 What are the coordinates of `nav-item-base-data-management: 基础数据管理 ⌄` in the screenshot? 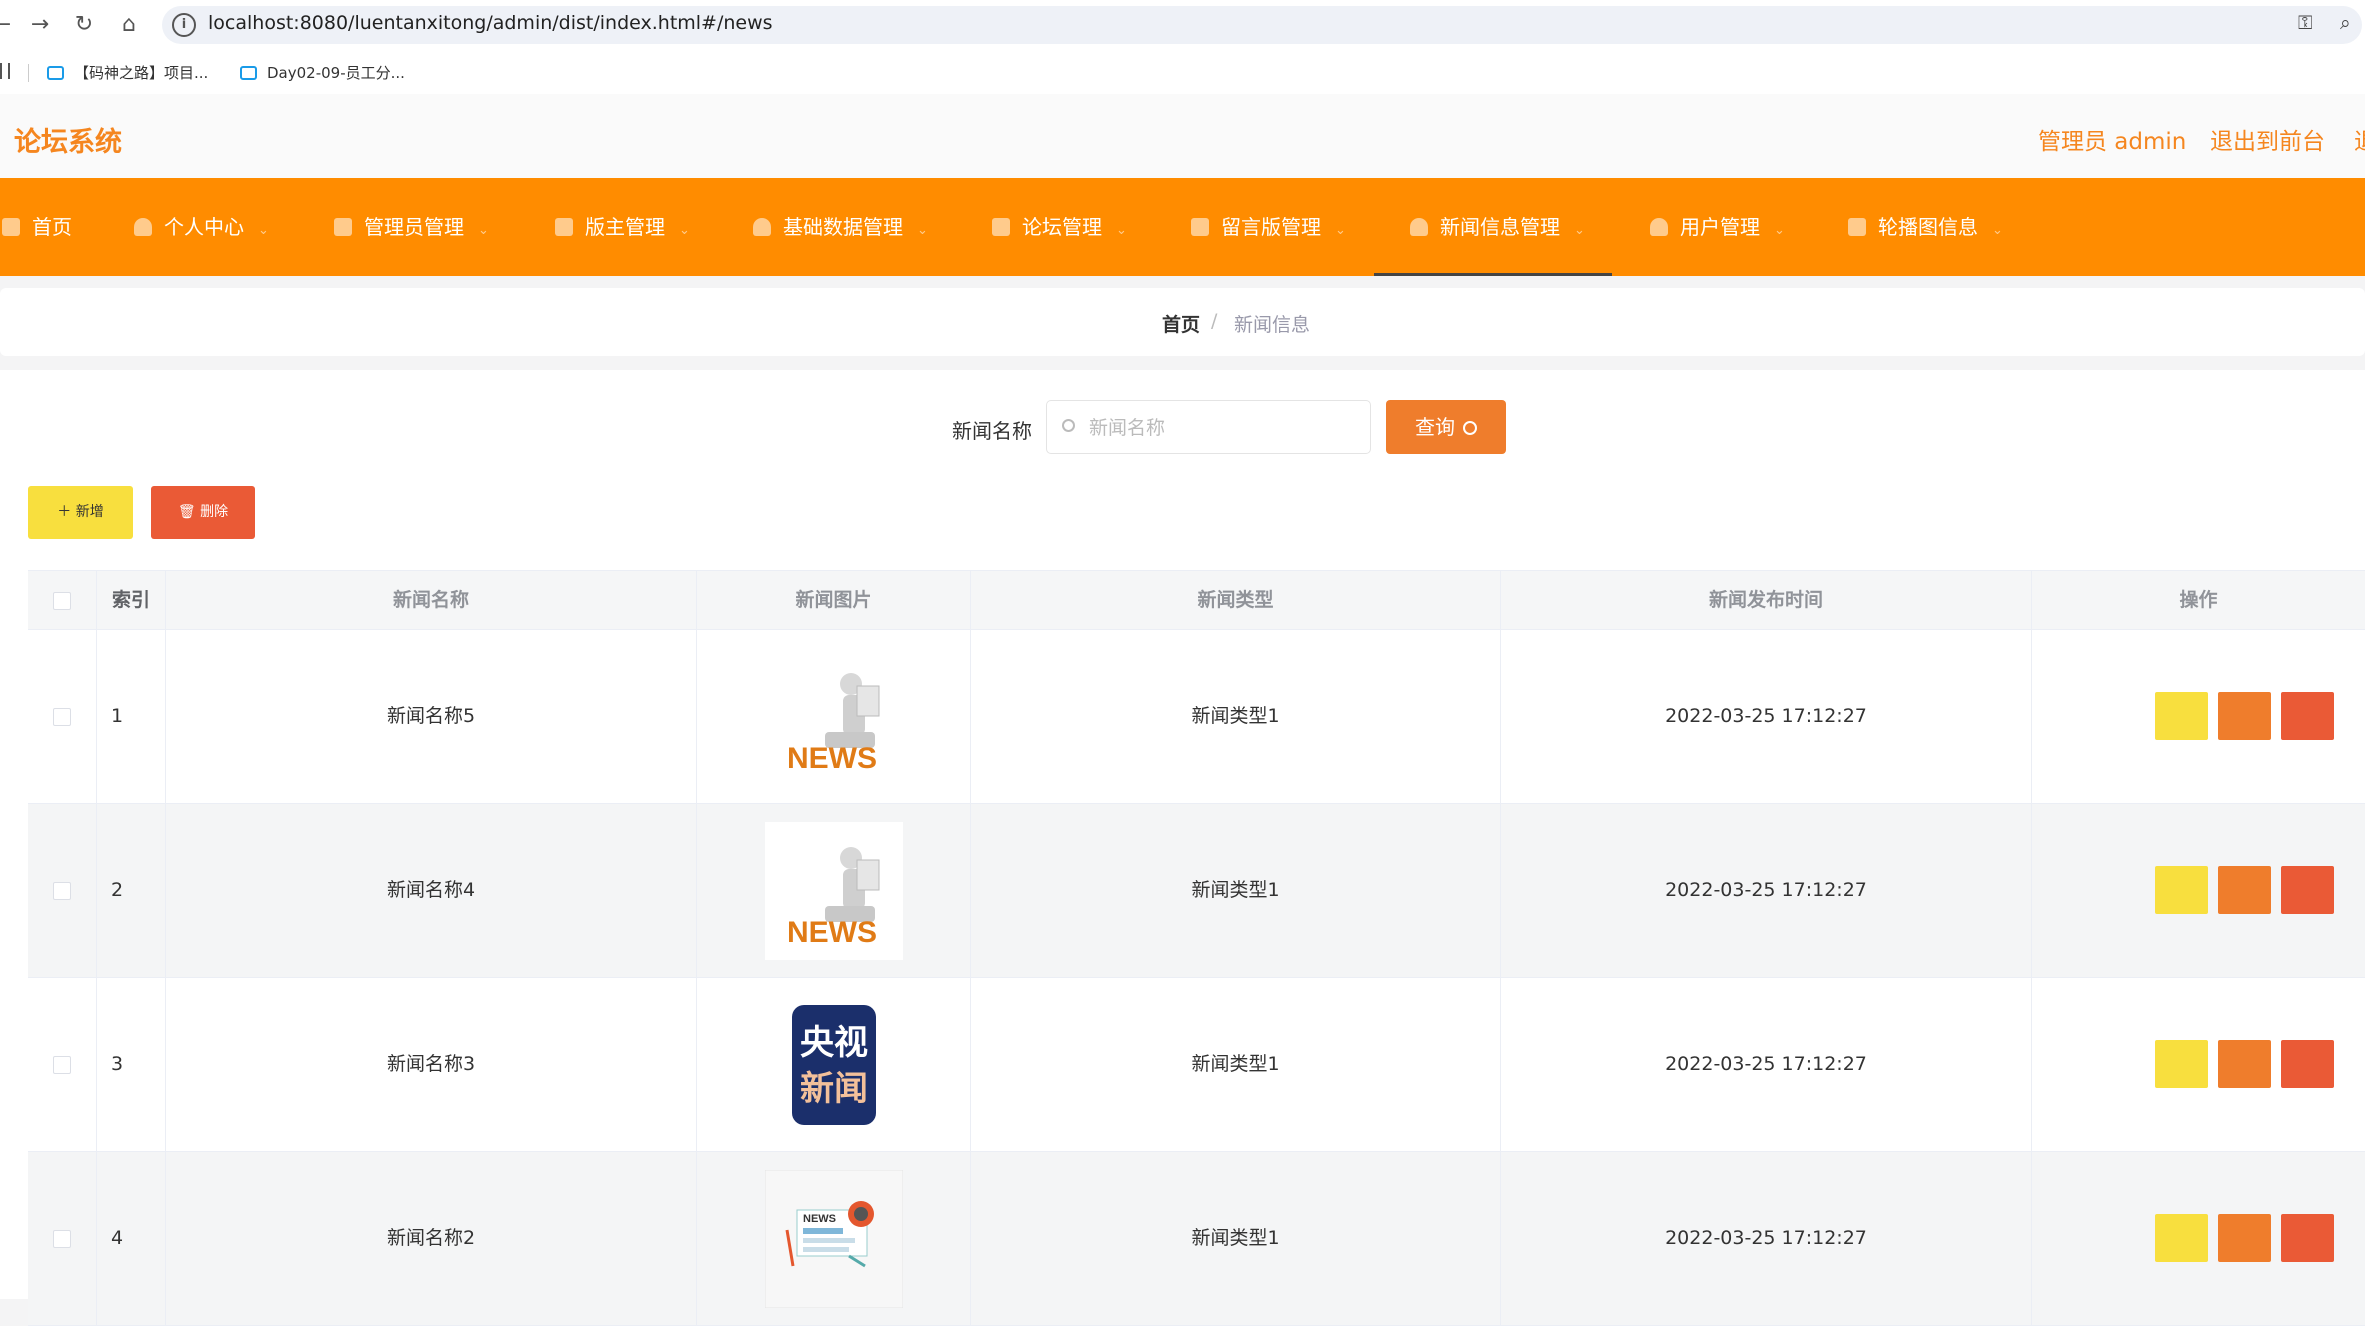 It's located at (840, 227).